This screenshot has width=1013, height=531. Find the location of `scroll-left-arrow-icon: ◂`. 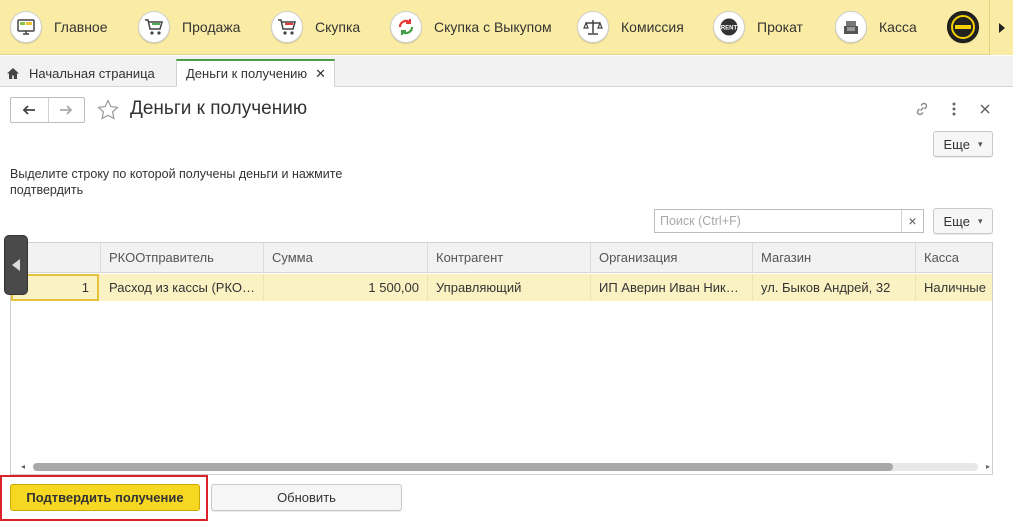

scroll-left-arrow-icon: ◂ is located at coordinates (23, 466).